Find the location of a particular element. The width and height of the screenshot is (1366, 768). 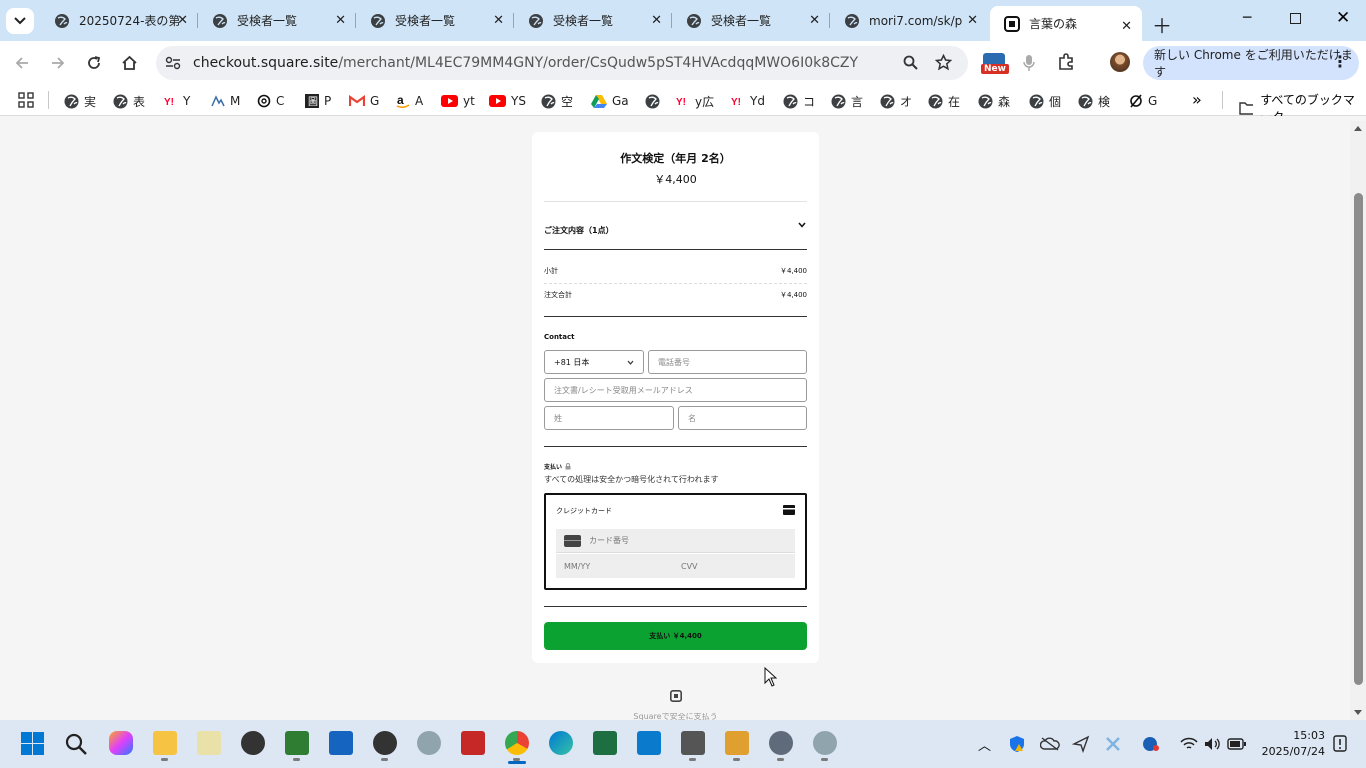

photo-app-icon is located at coordinates (341, 743).